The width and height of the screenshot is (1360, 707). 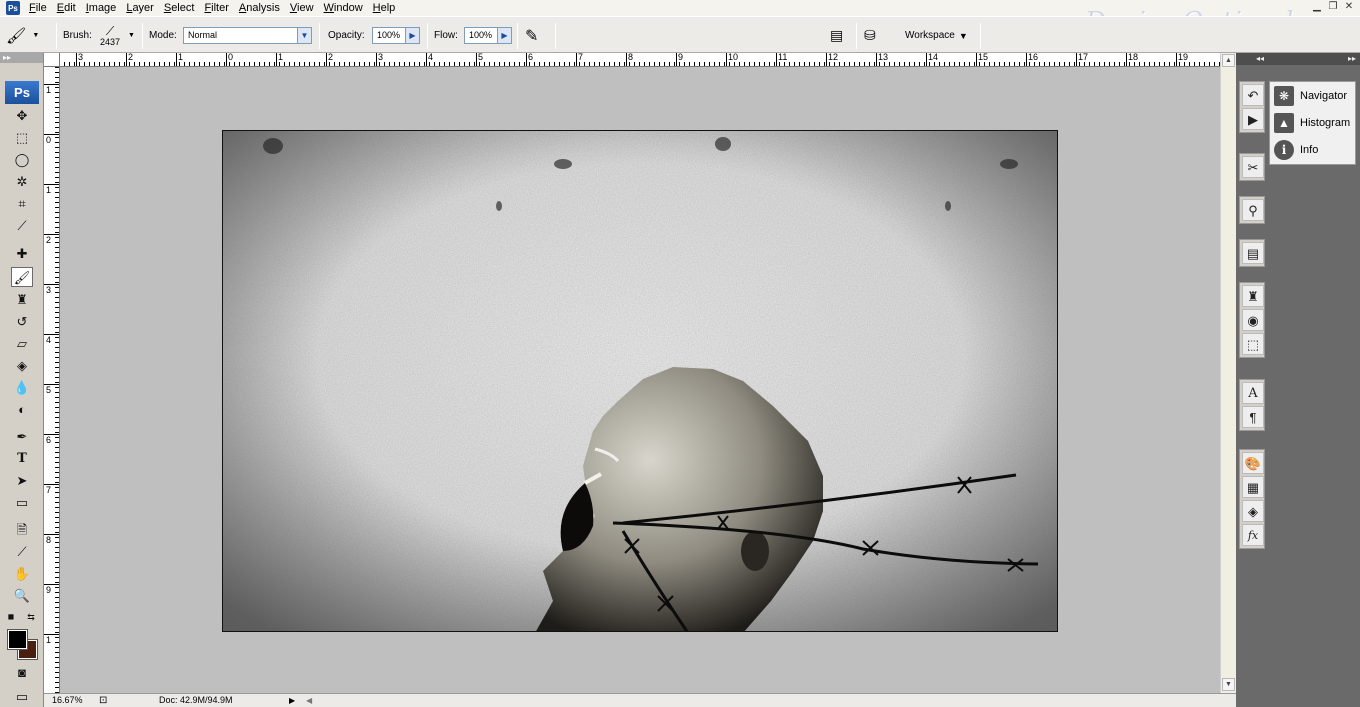 What do you see at coordinates (1312, 122) in the screenshot?
I see `panel-item-histogram: ▲ Histogram` at bounding box center [1312, 122].